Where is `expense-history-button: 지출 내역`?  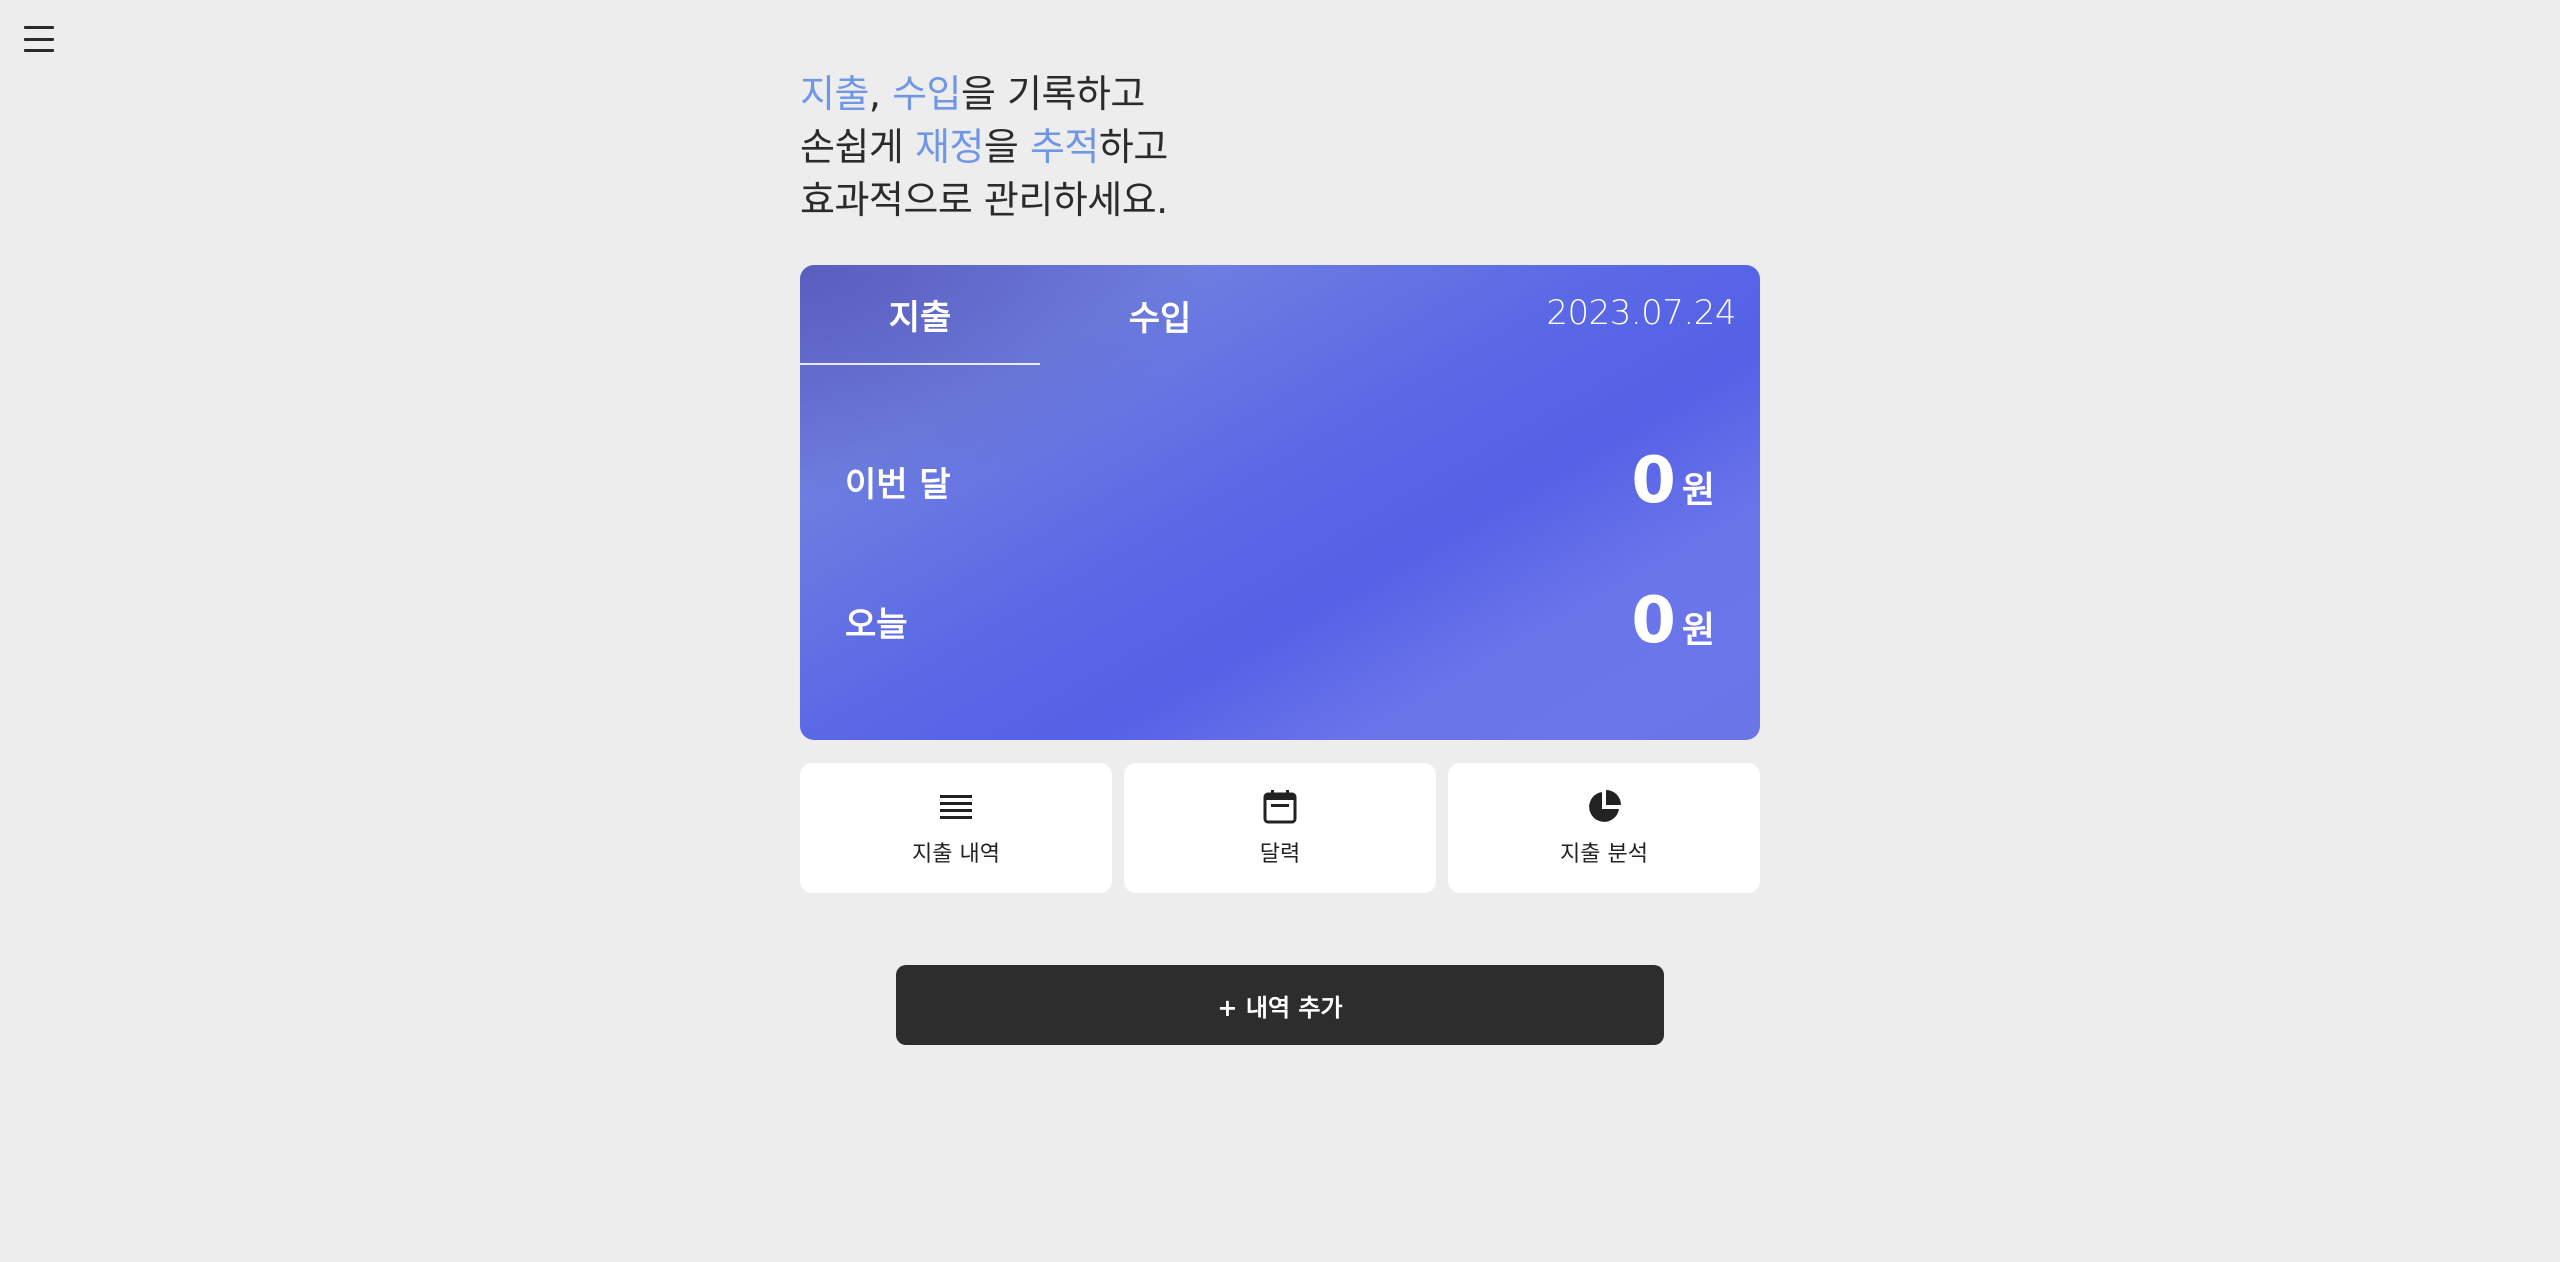
expense-history-button: 지출 내역 is located at coordinates (956, 828).